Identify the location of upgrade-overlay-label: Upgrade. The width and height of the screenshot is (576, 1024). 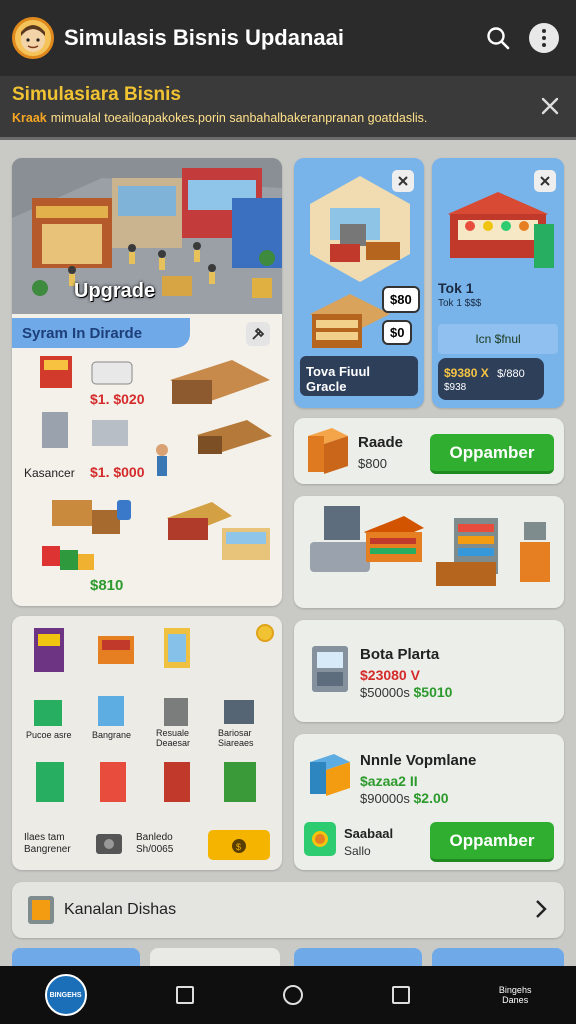
(115, 291).